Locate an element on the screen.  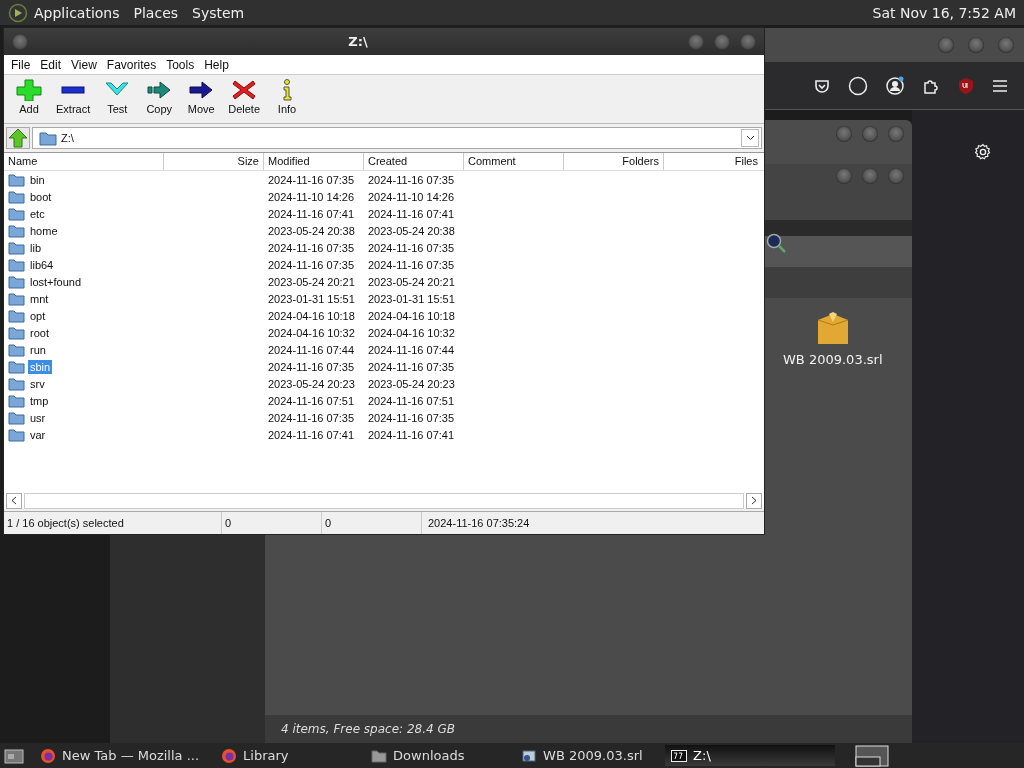
workspace-icon is located at coordinates (872, 755).